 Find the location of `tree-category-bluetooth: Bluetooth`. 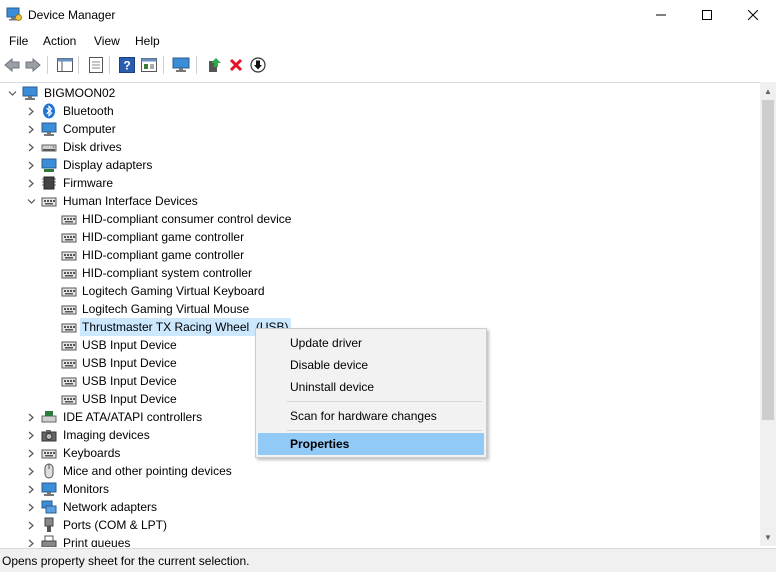

tree-category-bluetooth: Bluetooth is located at coordinates (380, 111).